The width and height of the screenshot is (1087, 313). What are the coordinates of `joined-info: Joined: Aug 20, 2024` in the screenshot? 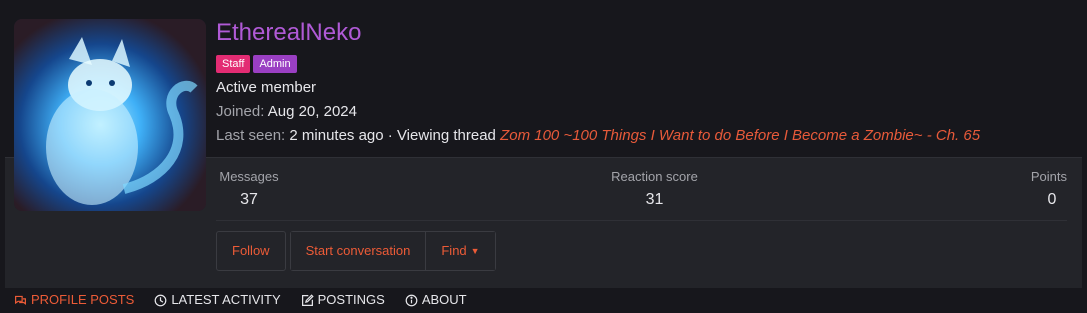 It's located at (286, 112).